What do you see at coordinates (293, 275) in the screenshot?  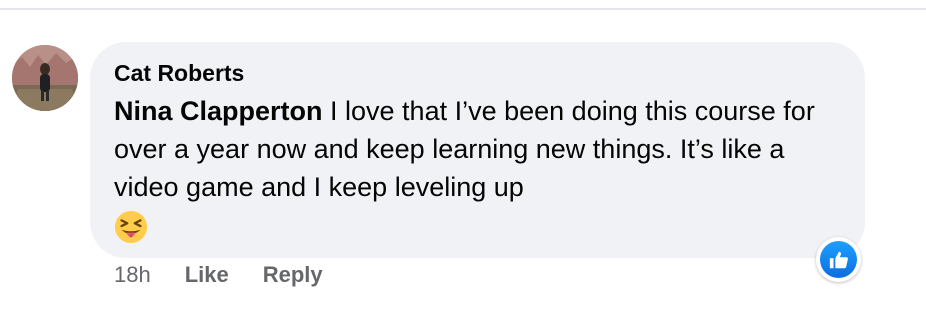 I see `reply-button: Reply` at bounding box center [293, 275].